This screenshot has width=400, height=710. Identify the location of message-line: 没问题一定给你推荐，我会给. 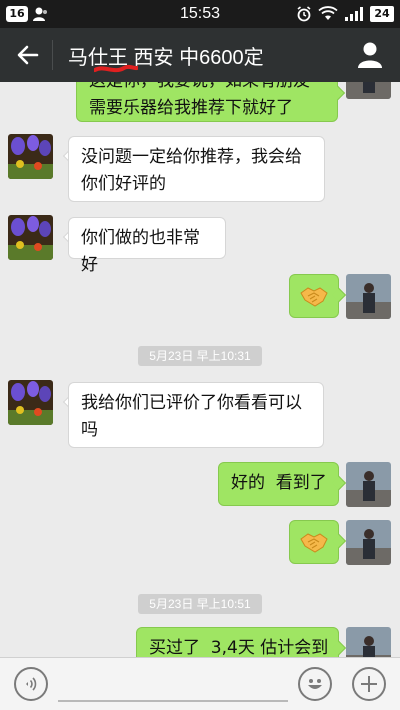
(191, 157).